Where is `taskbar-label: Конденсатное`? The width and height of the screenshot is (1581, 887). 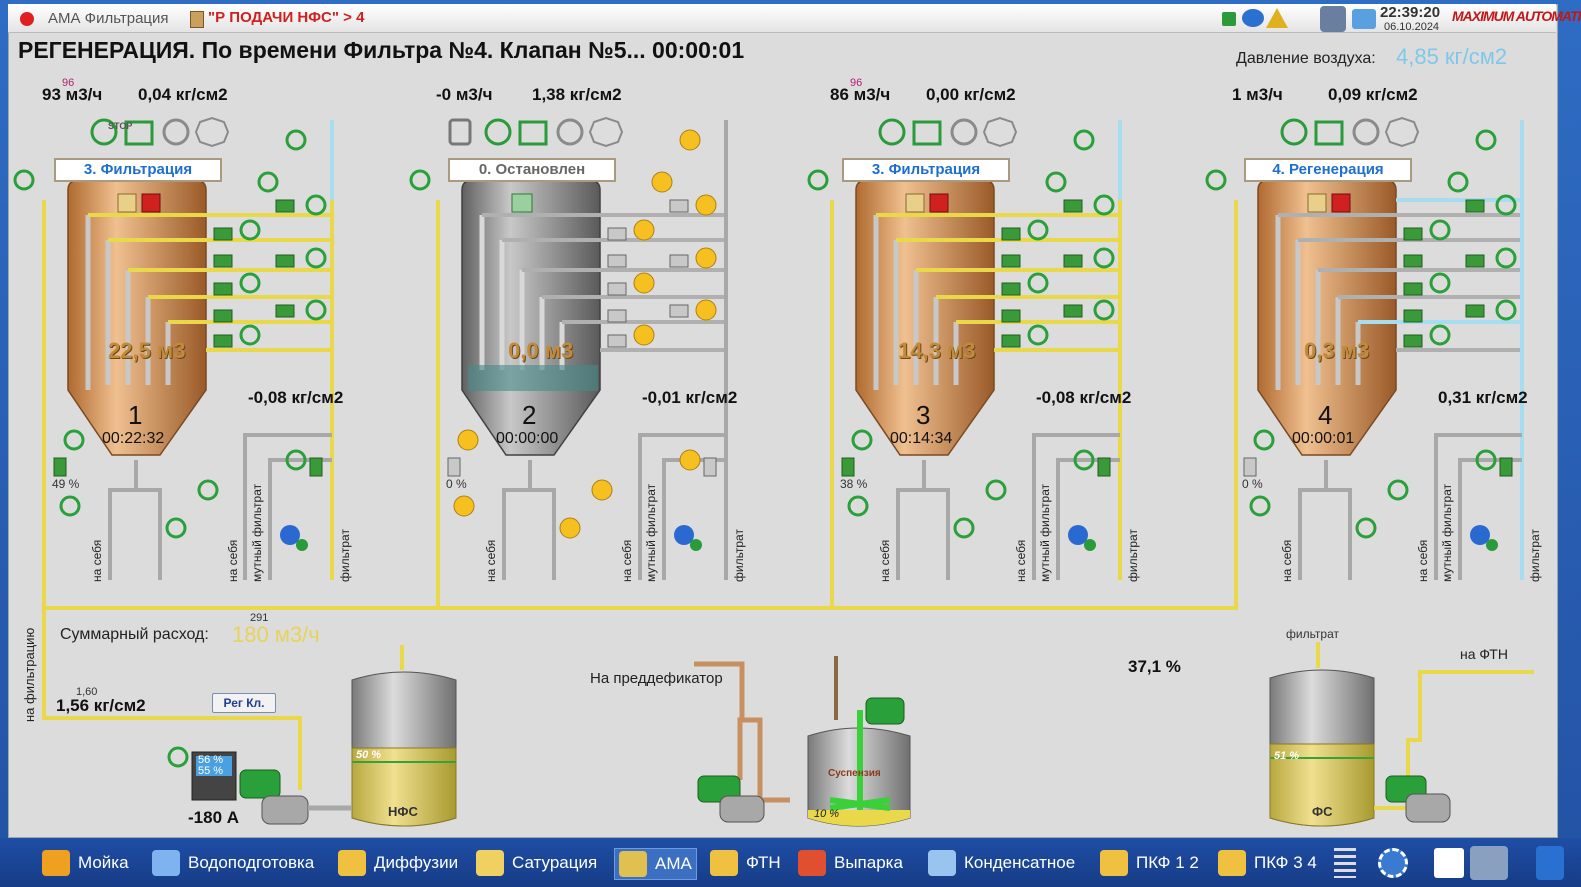
taskbar-label: Конденсатное is located at coordinates (1020, 862).